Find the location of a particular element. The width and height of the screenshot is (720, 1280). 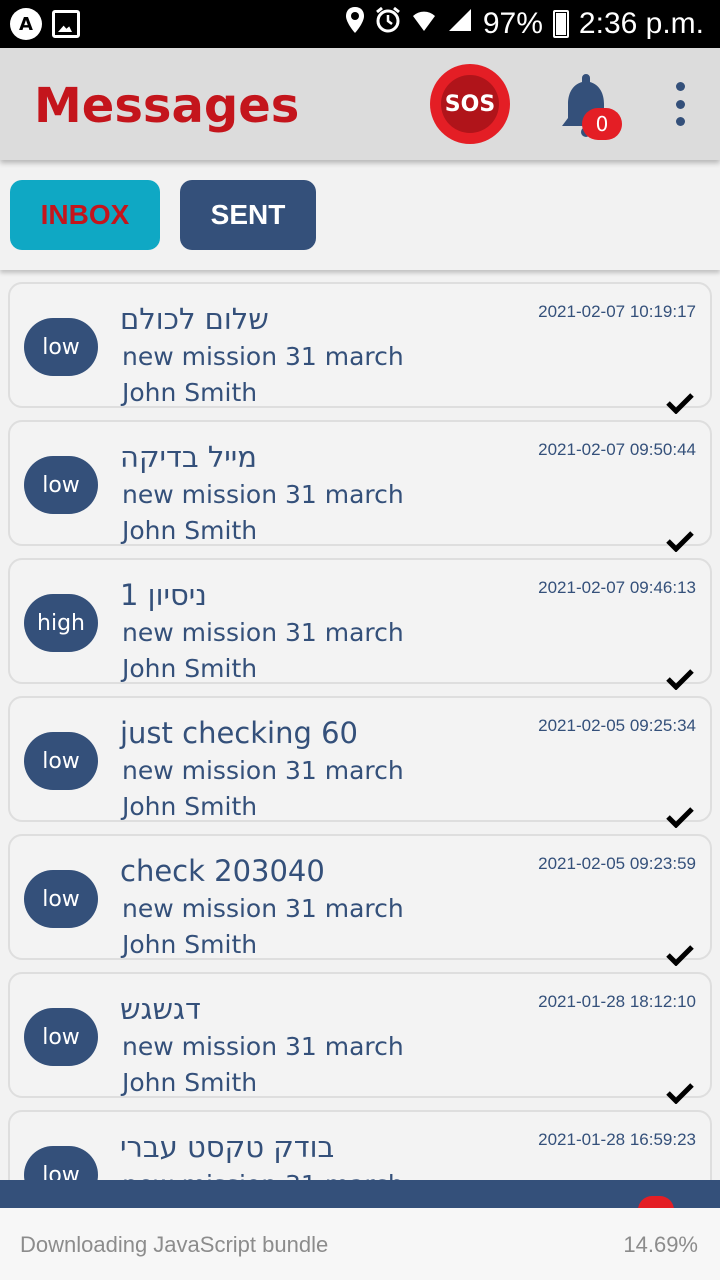

tab-inbox: INBOX is located at coordinates (85, 215).